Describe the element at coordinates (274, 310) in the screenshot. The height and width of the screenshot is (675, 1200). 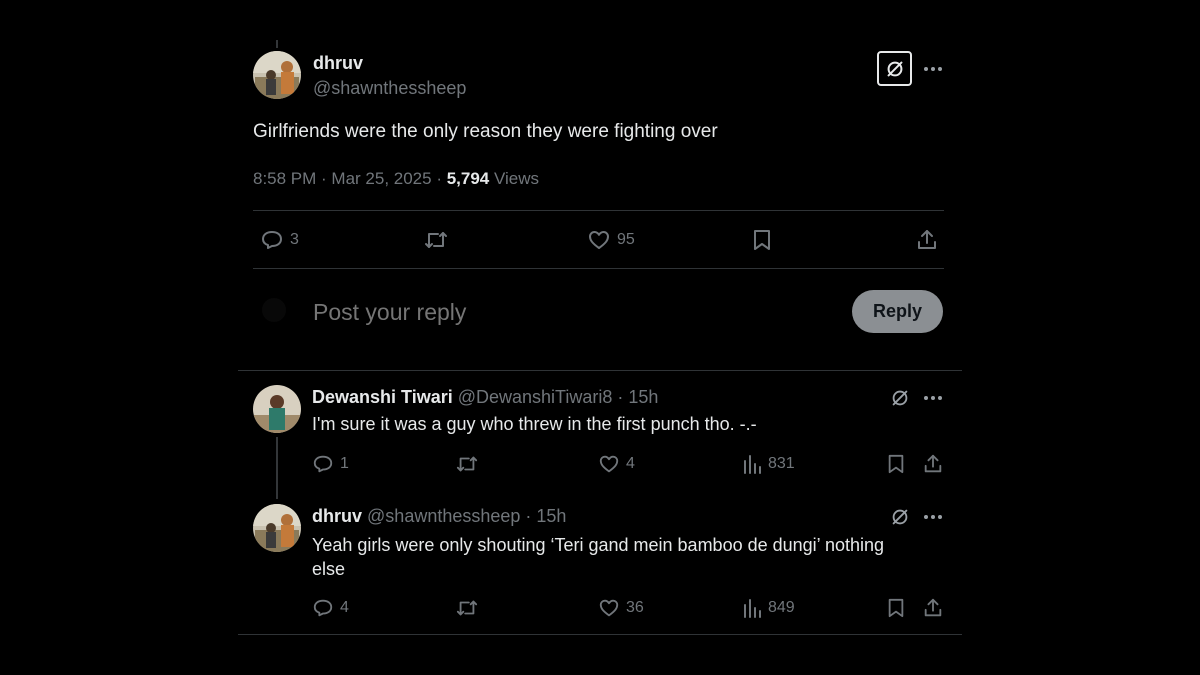
I see `reply-composer-avatar` at that location.